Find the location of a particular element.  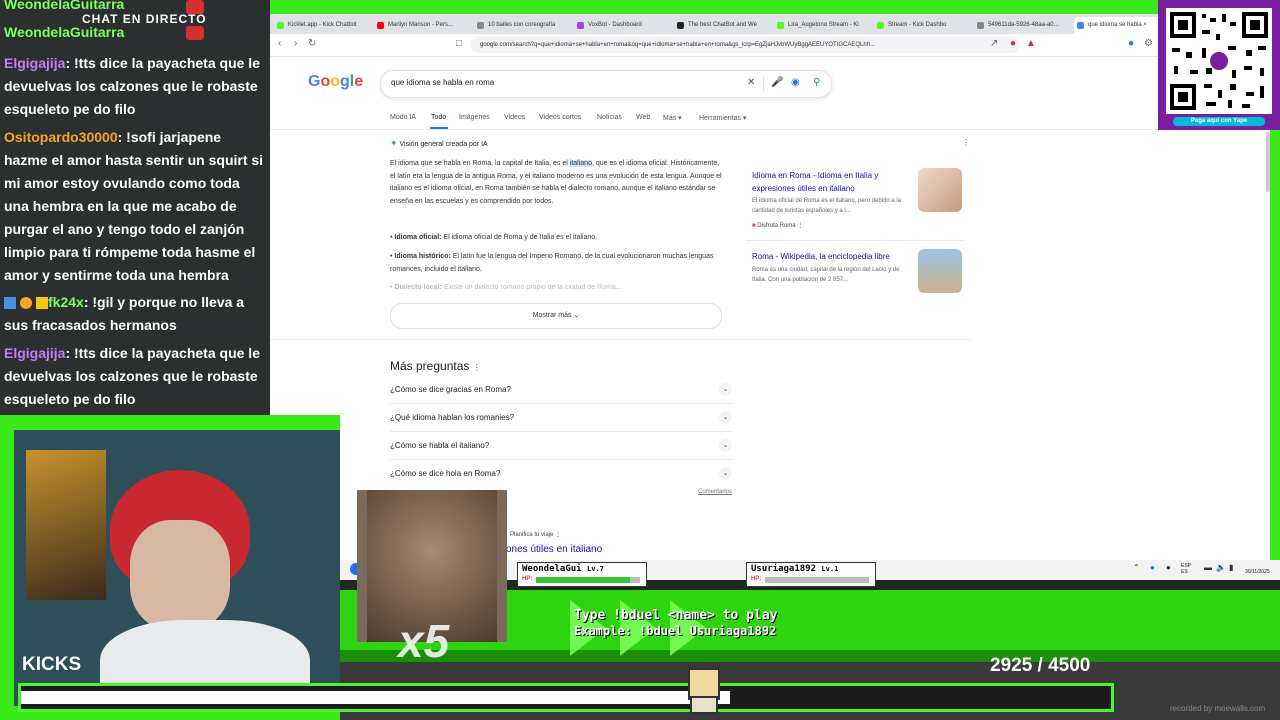

clear-icon: ✕ is located at coordinates (751, 82).